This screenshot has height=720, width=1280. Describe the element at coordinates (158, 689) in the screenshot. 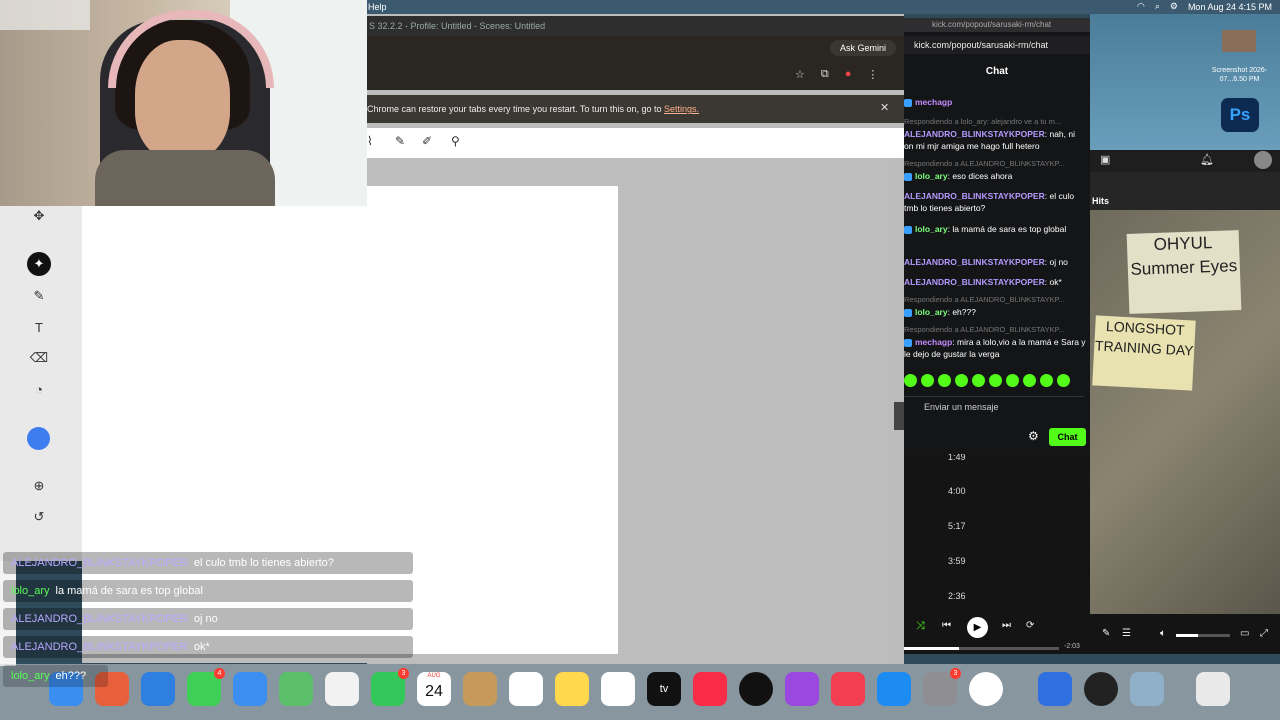

I see `safari-icon` at that location.